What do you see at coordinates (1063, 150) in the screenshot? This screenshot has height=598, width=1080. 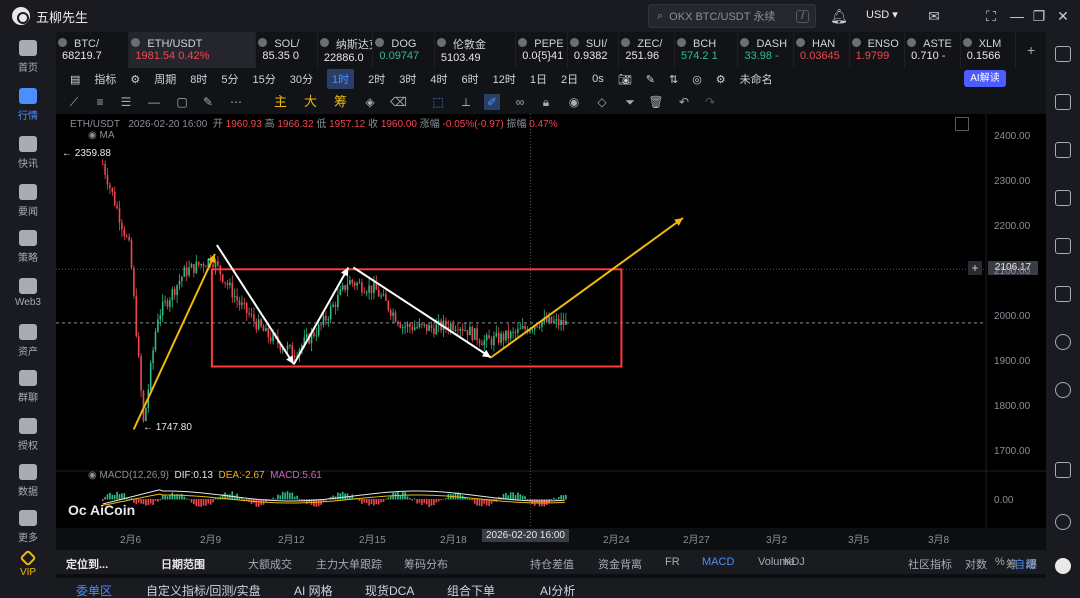 I see `trade-icon` at bounding box center [1063, 150].